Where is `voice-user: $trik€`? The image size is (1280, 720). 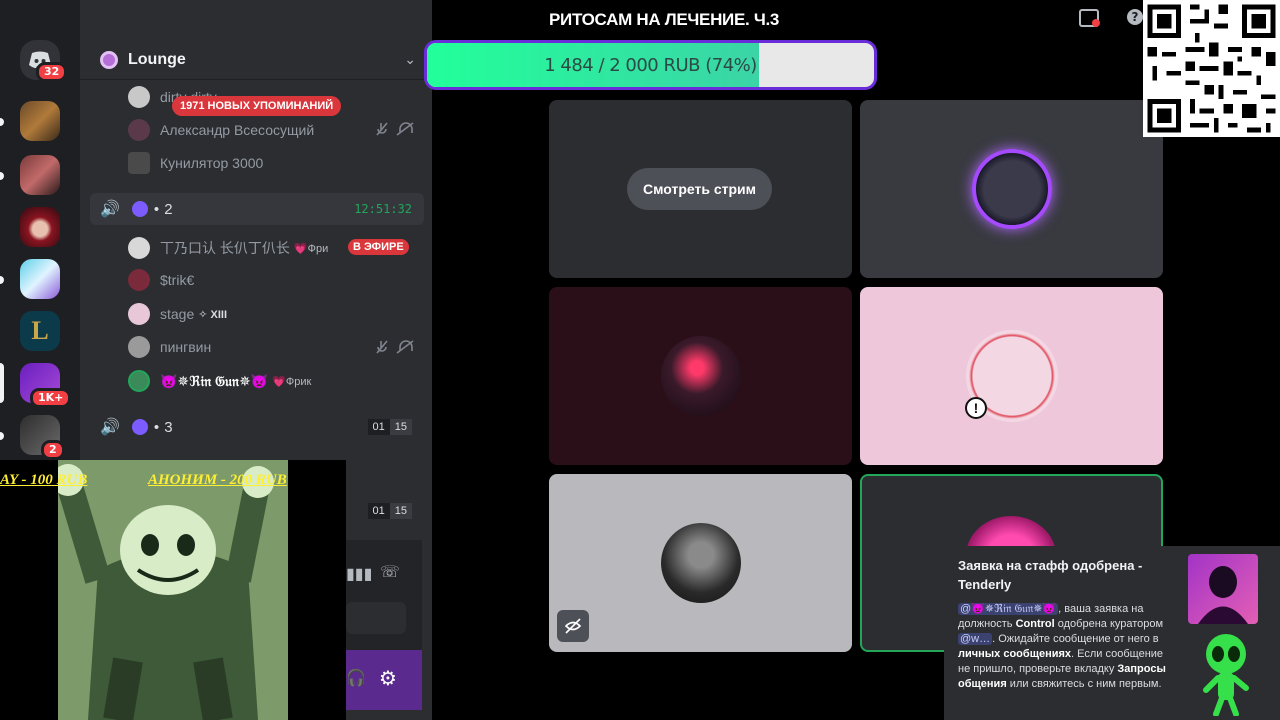 voice-user: $trik€ is located at coordinates (161, 280).